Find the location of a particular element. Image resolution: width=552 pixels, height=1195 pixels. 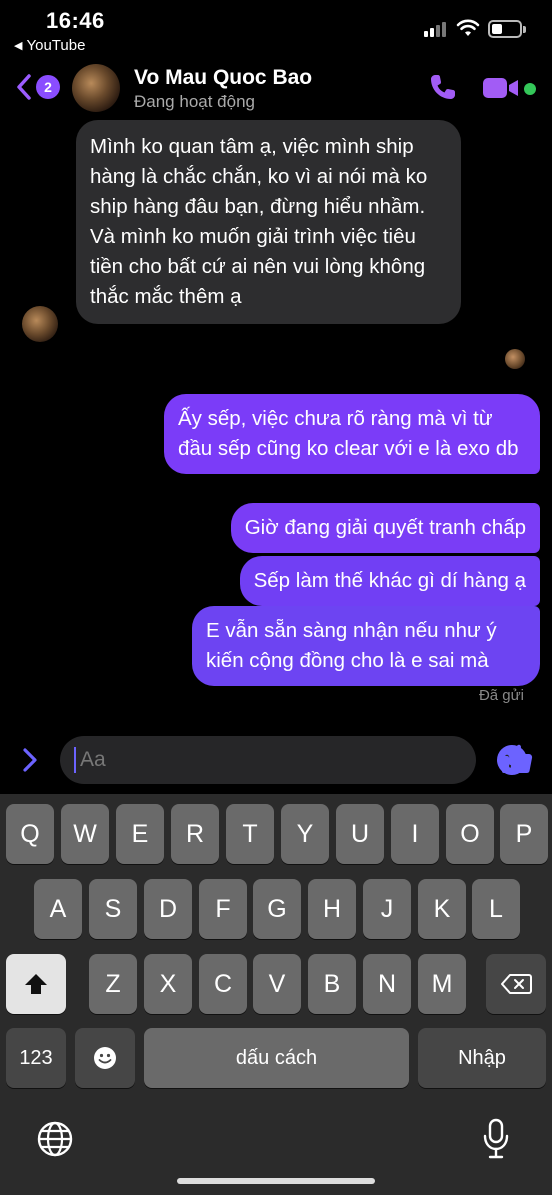

key-i: I is located at coordinates (415, 834).